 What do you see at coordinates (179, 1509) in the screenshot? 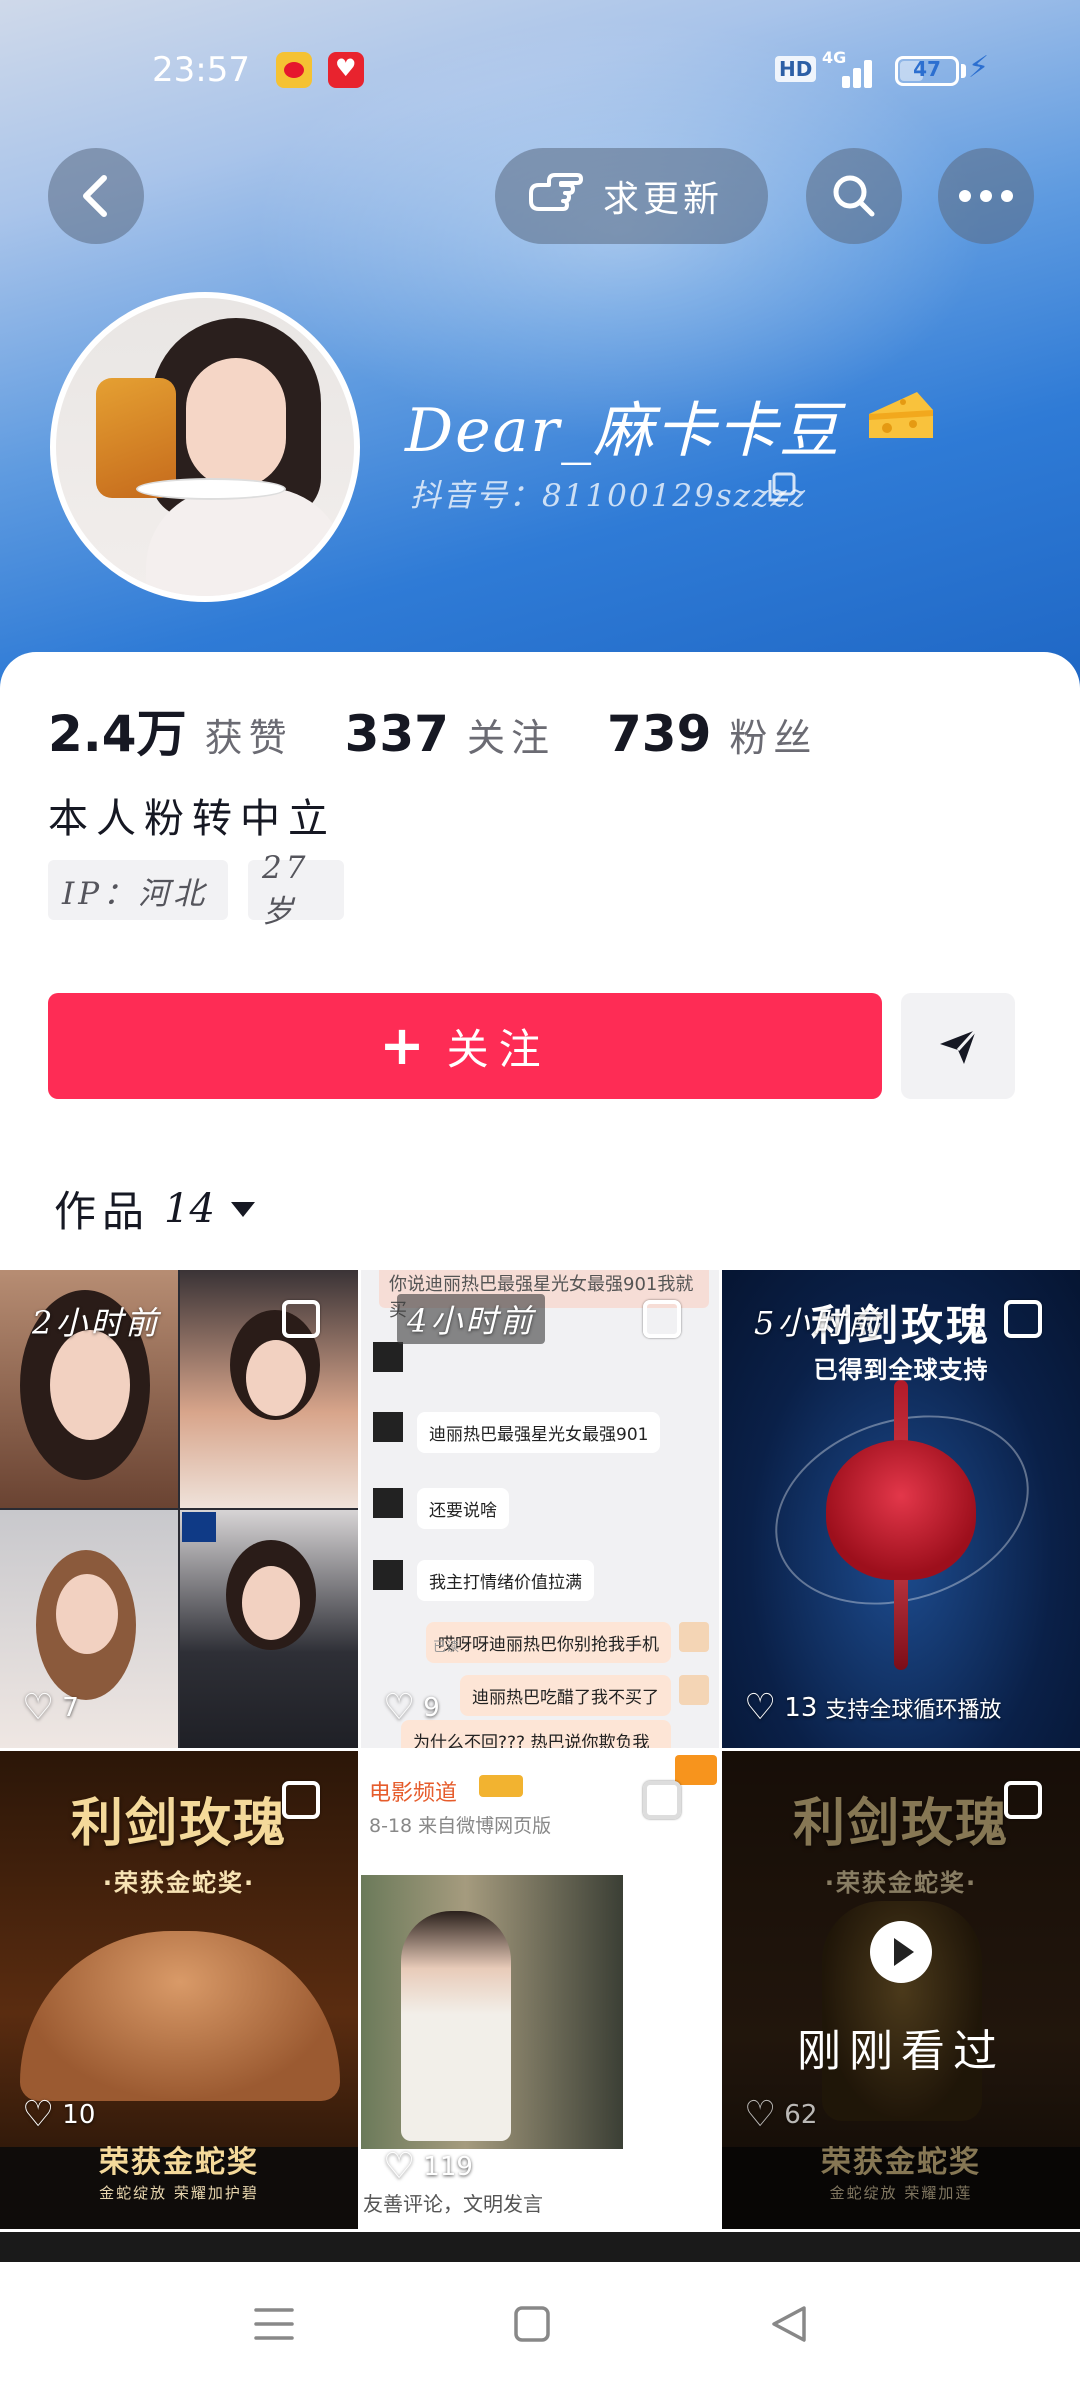
I see `video-tile: 2小时前 ♡ 7` at bounding box center [179, 1509].